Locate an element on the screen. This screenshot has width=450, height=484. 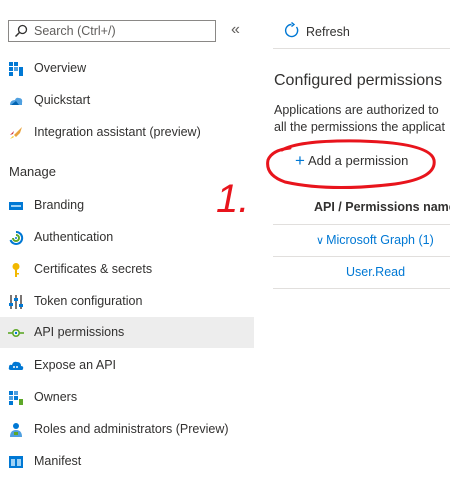
nav-item-roles-administrators: Roles and administrators (Preview) is located at coordinates (127, 429).